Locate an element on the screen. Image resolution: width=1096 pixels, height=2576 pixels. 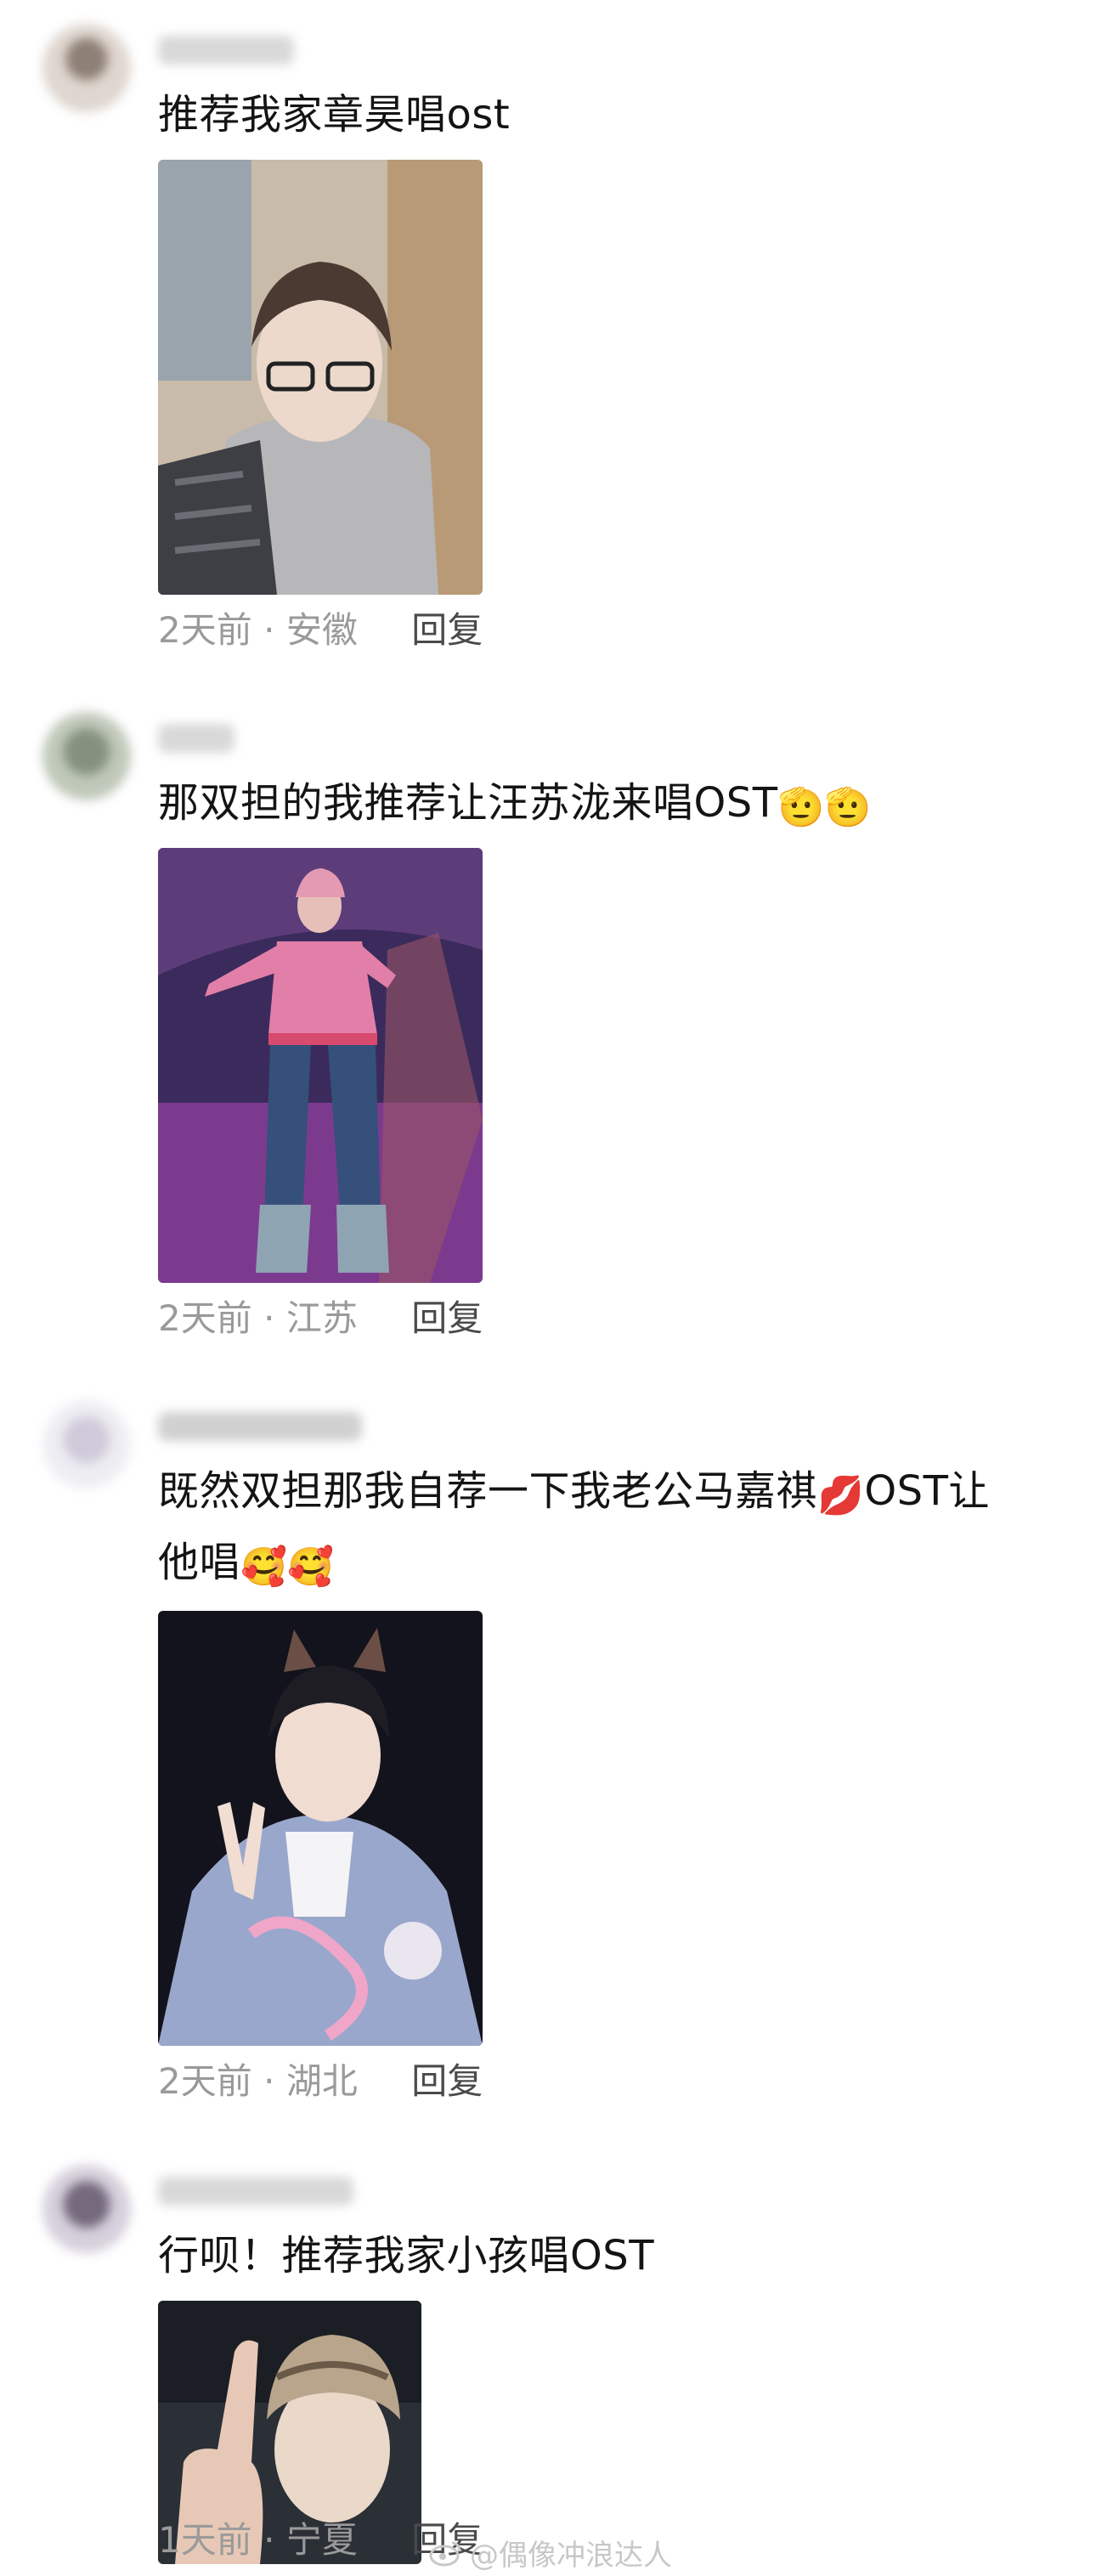
comment-text: 推荐我家章昊唱ost is located at coordinates (602, 115).